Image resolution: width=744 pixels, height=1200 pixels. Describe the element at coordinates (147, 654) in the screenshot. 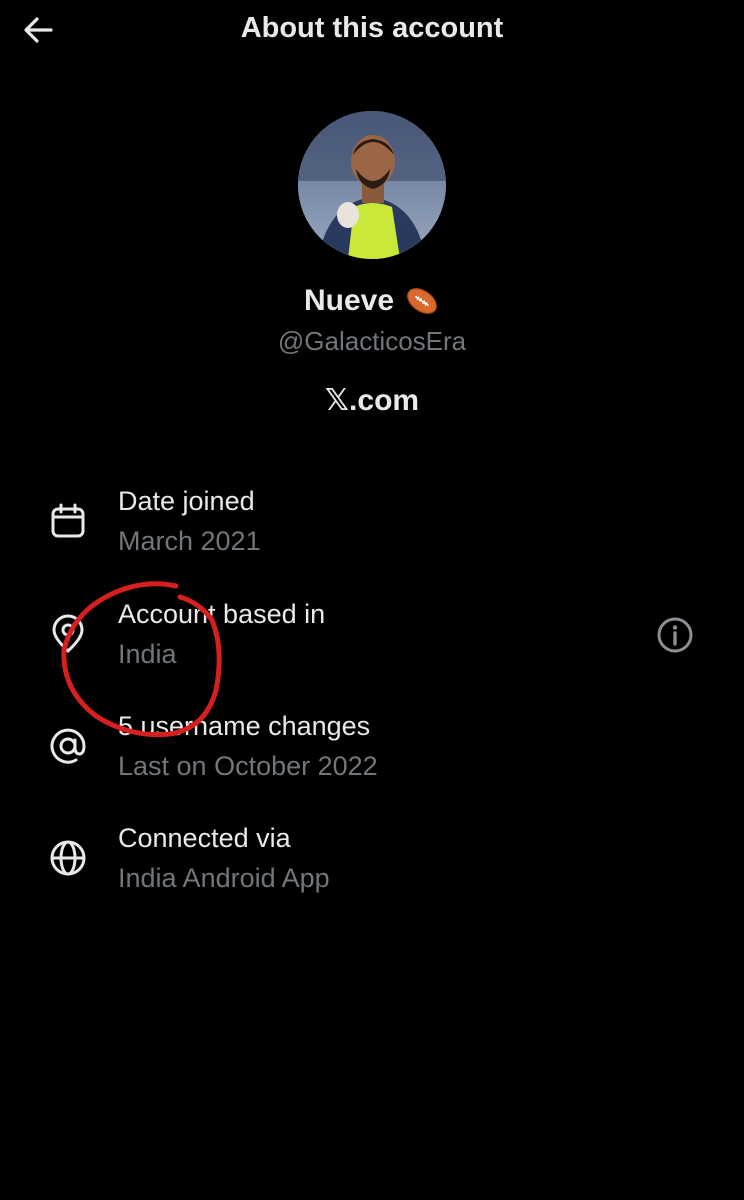

I see `detail-value: India` at that location.